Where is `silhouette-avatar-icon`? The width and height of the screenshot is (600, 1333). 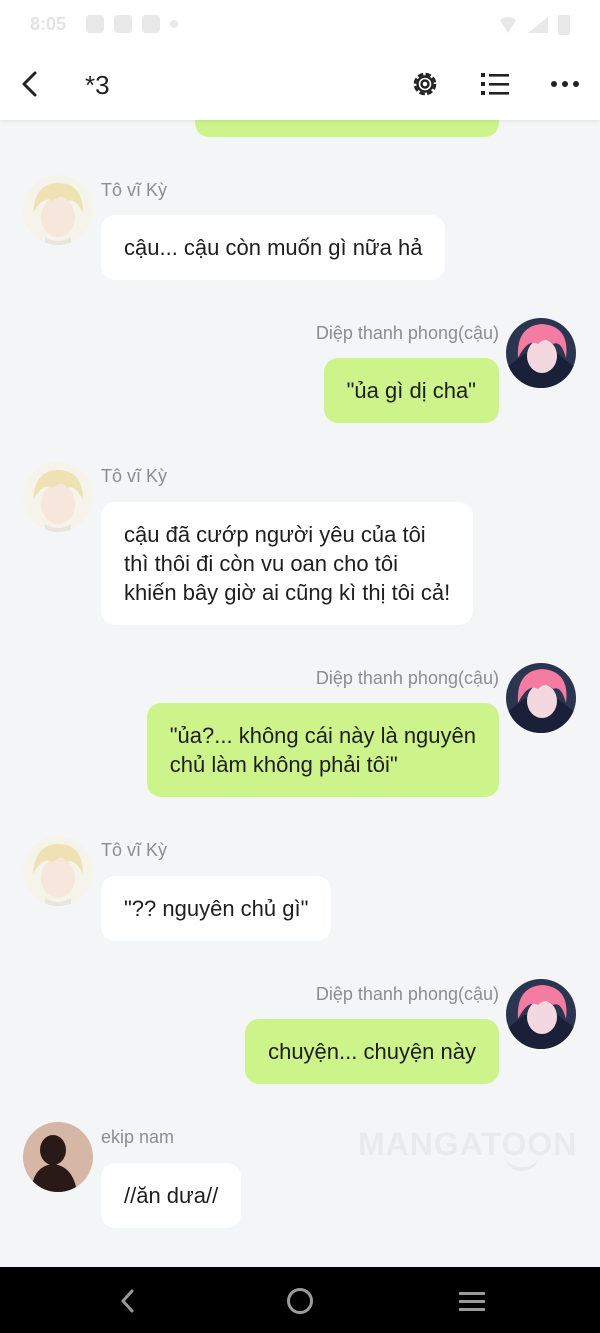 silhouette-avatar-icon is located at coordinates (58, 1157).